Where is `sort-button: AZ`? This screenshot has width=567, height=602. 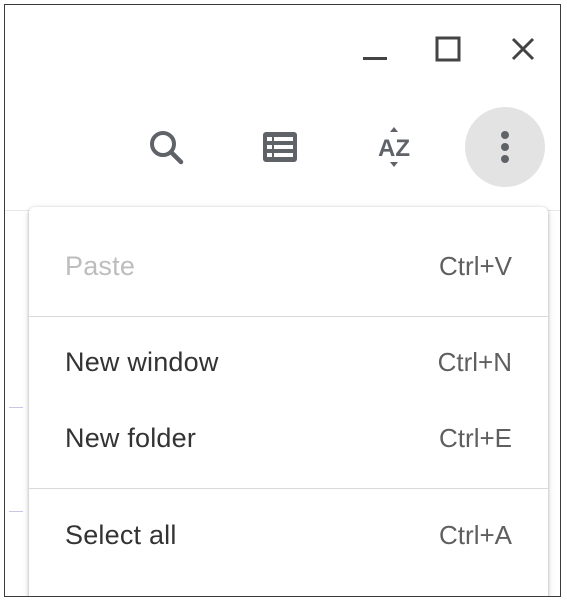 sort-button: AZ is located at coordinates (394, 147).